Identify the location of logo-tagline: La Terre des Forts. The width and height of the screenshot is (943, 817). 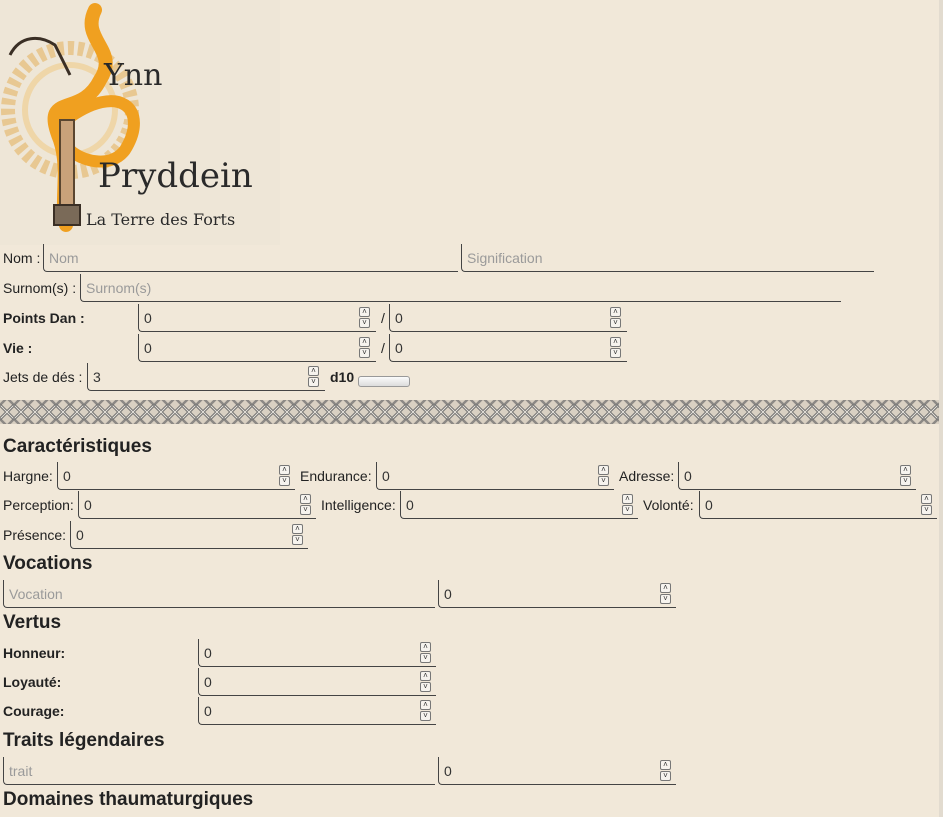
(161, 219).